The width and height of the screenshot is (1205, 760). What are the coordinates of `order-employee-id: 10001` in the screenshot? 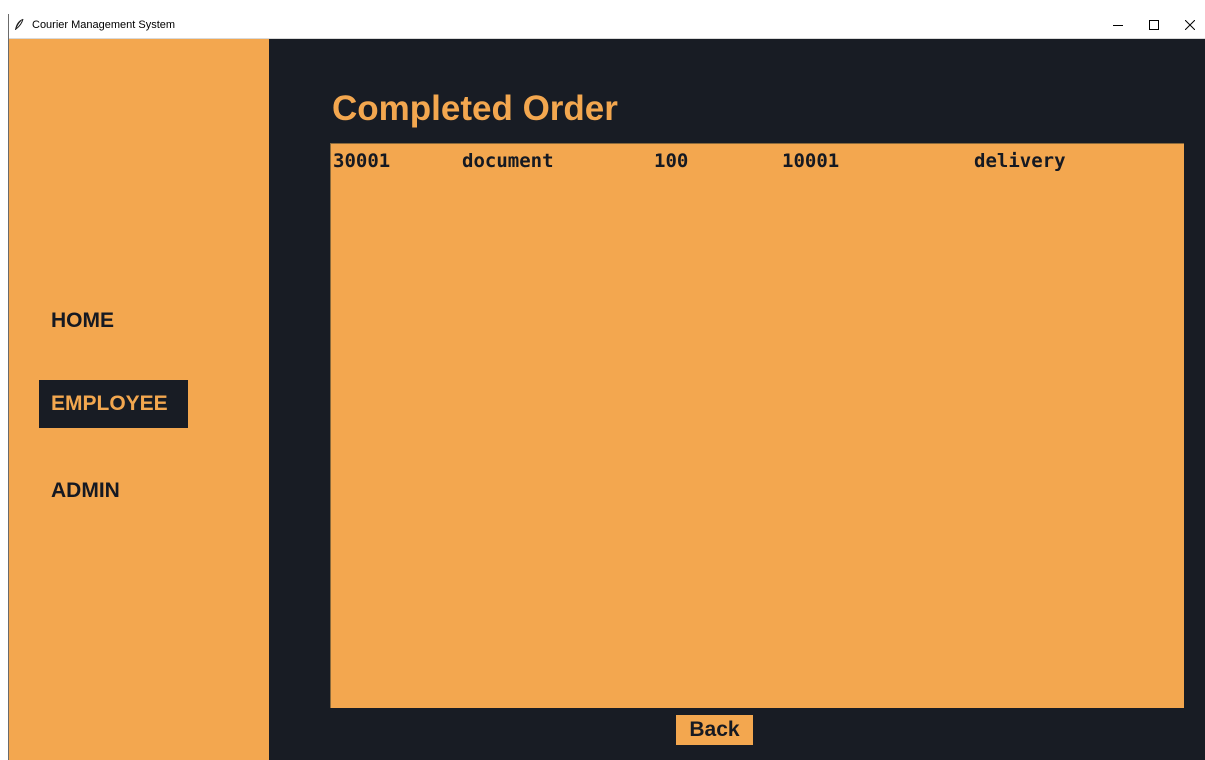 It's located at (811, 161).